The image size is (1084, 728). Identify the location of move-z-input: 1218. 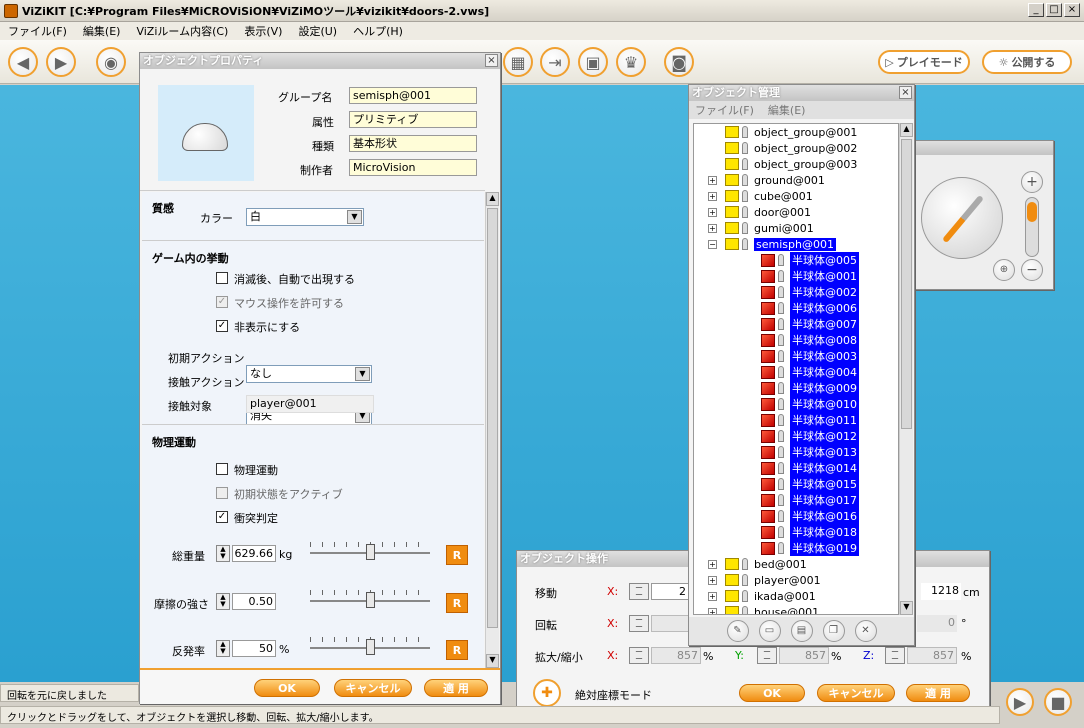
(941, 591).